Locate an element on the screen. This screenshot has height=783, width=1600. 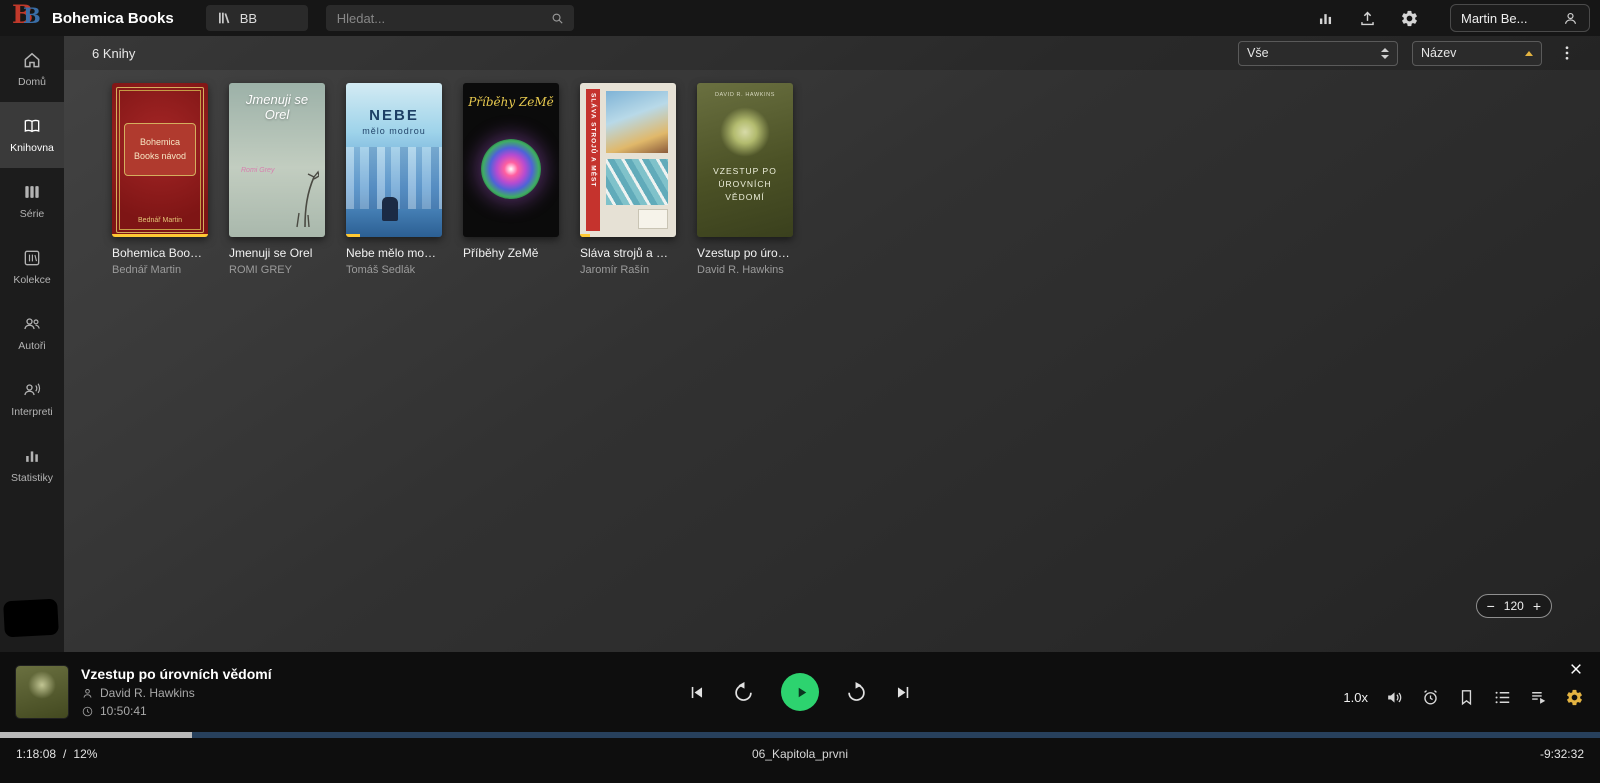
zoom-out-button: − is located at coordinates (1491, 606).